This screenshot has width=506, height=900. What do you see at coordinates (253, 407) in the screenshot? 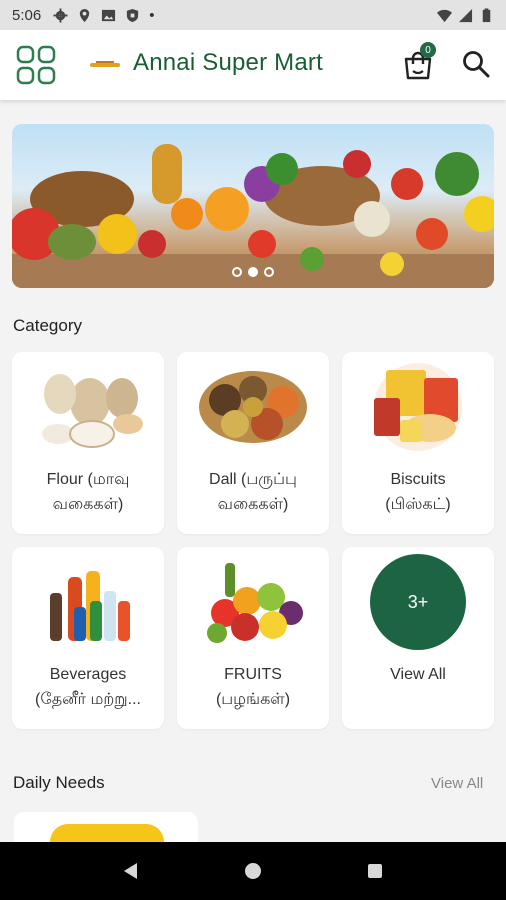
I see `lentils-image` at bounding box center [253, 407].